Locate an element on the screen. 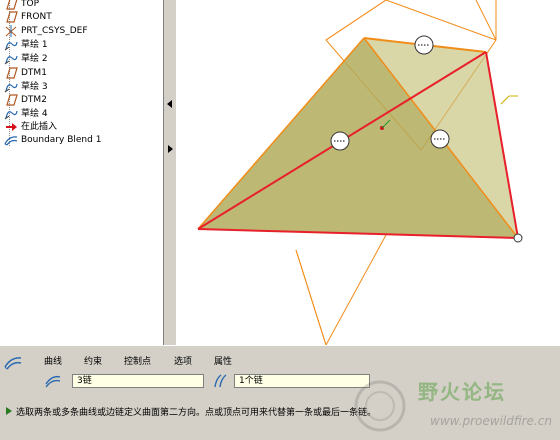 This screenshot has width=560, height=440. tab-control-points: 控制点 is located at coordinates (137, 360).